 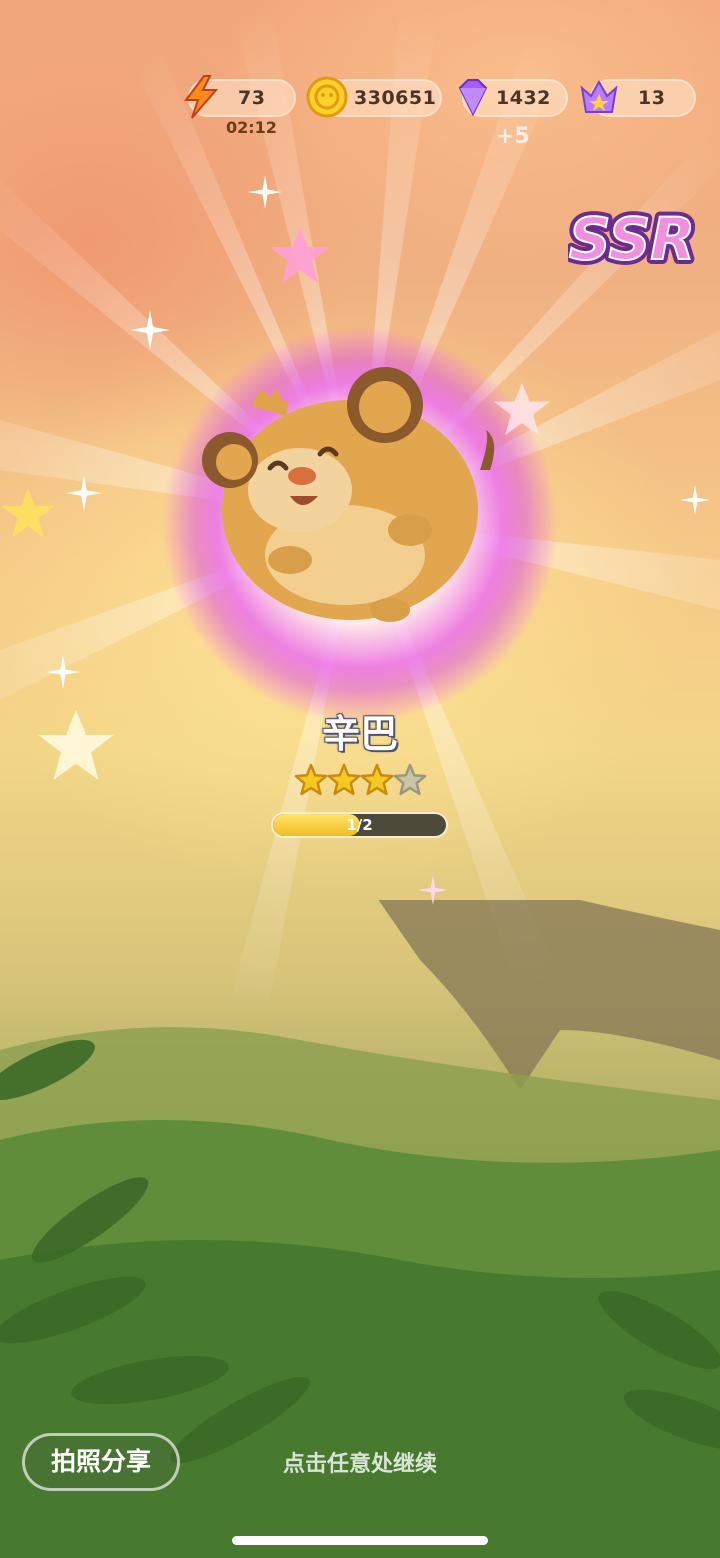 What do you see at coordinates (359, 1464) in the screenshot?
I see `tap-to-continue-hint: 点击任意处继续` at bounding box center [359, 1464].